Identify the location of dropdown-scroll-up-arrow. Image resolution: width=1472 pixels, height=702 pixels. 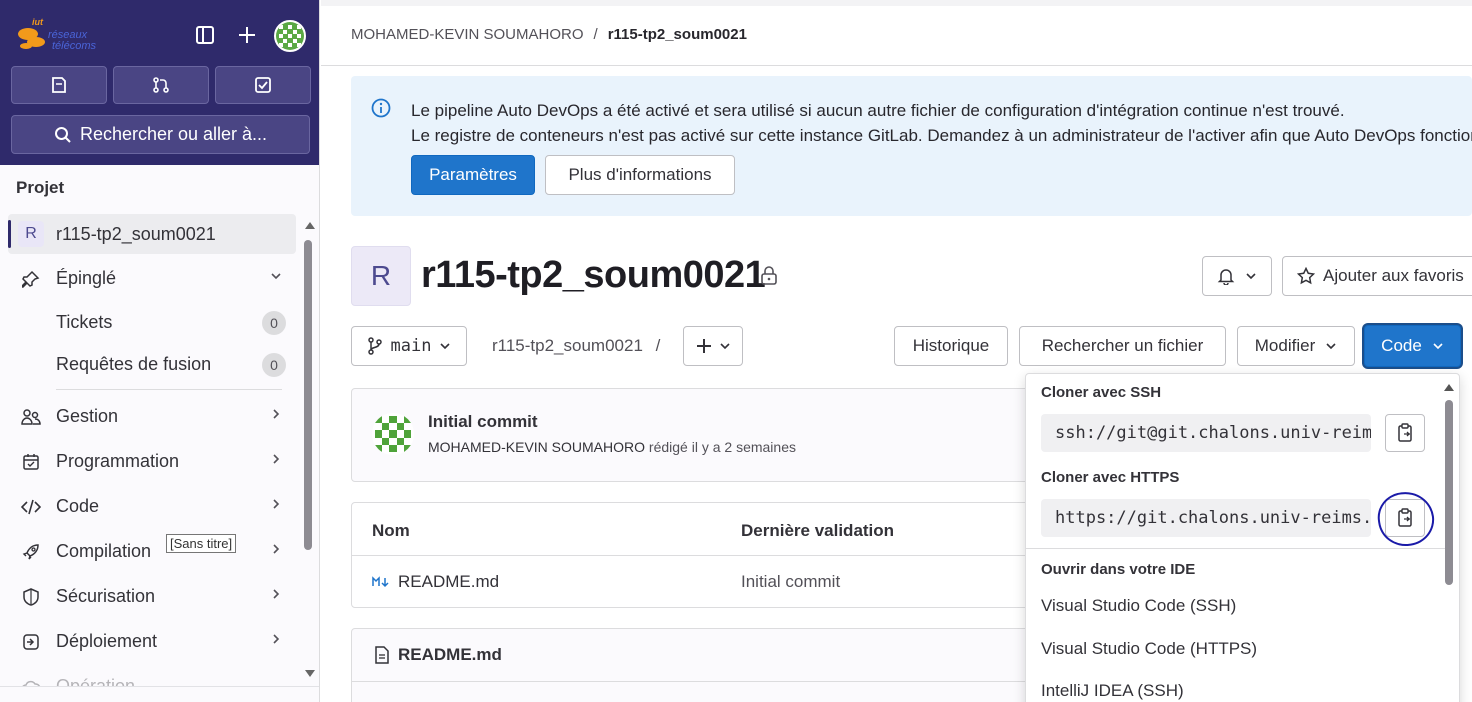
(1449, 387).